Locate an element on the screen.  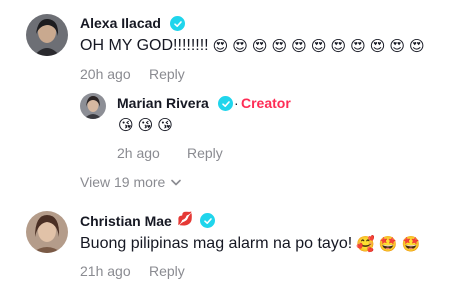
smiling-hearts-emoji: 🥰 is located at coordinates (365, 244).